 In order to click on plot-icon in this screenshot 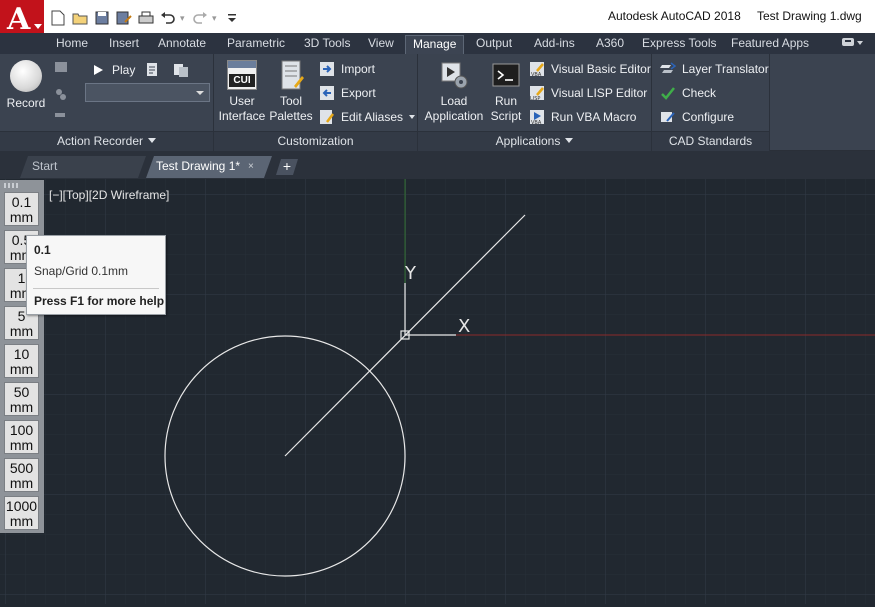, I will do `click(146, 18)`.